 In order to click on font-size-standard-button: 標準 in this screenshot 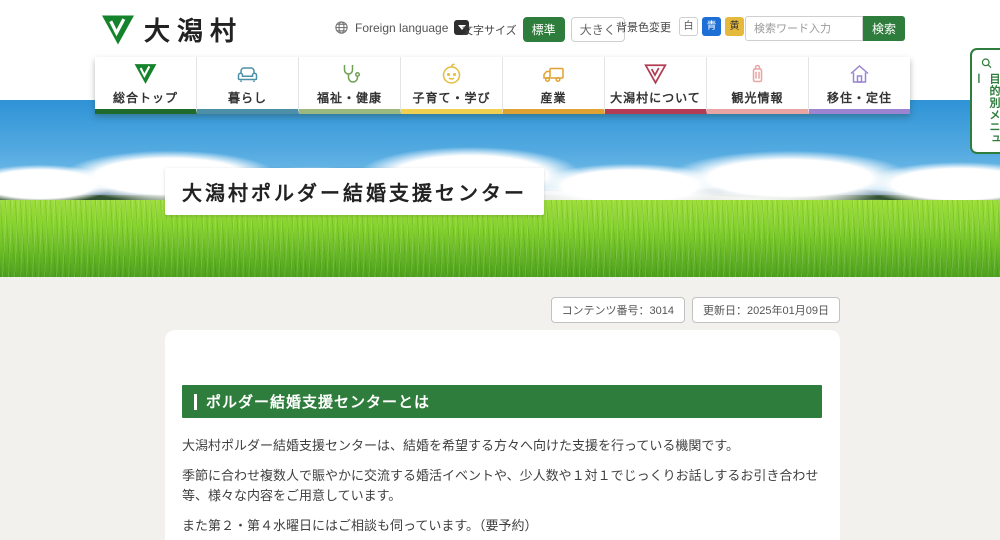, I will do `click(543, 29)`.